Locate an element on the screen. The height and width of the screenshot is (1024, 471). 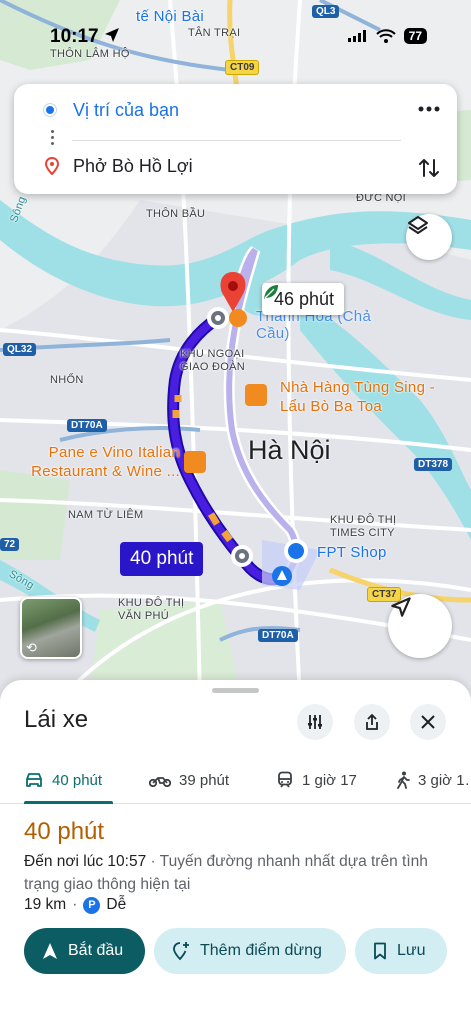
add-stop-button: Thêm điểm dừng is located at coordinates (250, 951).